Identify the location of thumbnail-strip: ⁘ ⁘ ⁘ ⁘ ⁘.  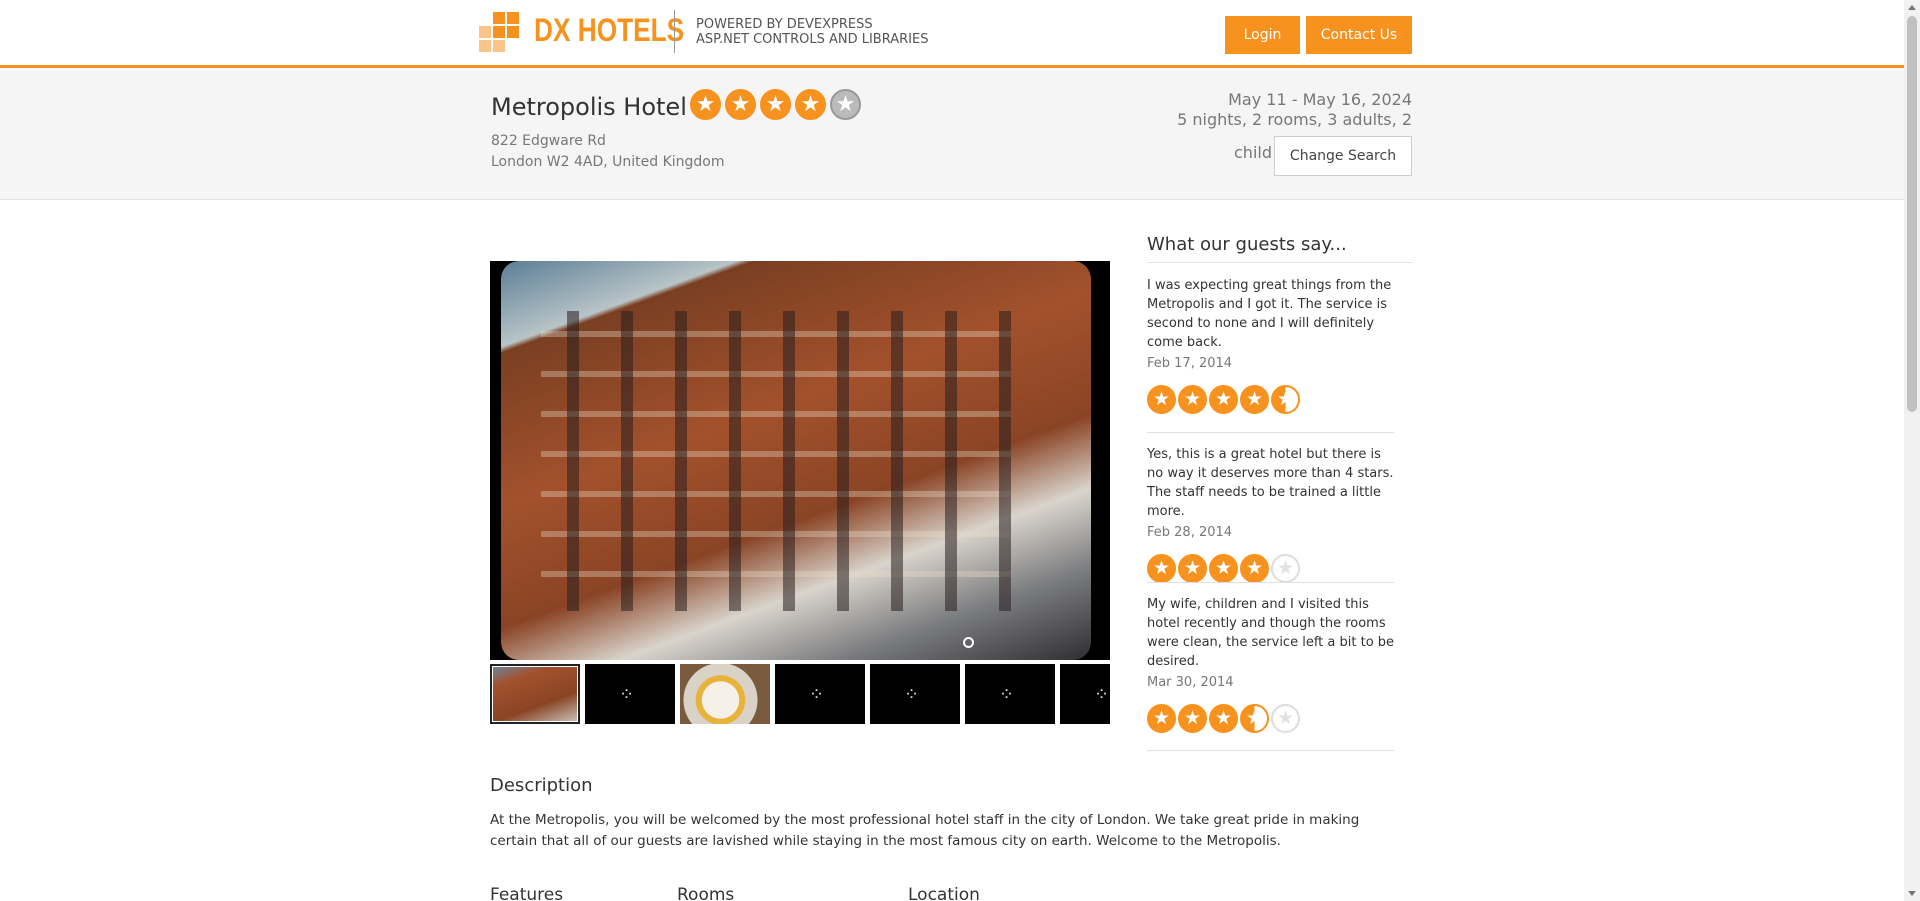
(800, 694).